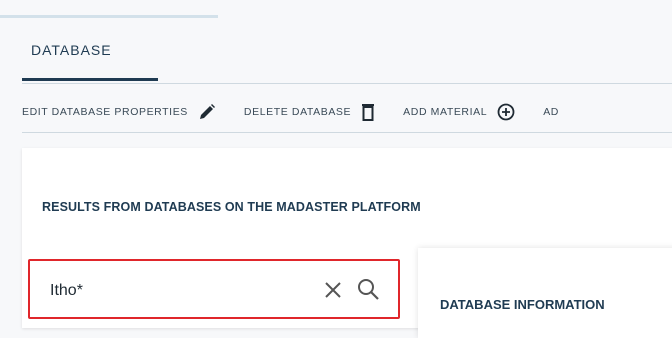 Image resolution: width=672 pixels, height=338 pixels. I want to click on tab-database: DATABASE, so click(90, 60).